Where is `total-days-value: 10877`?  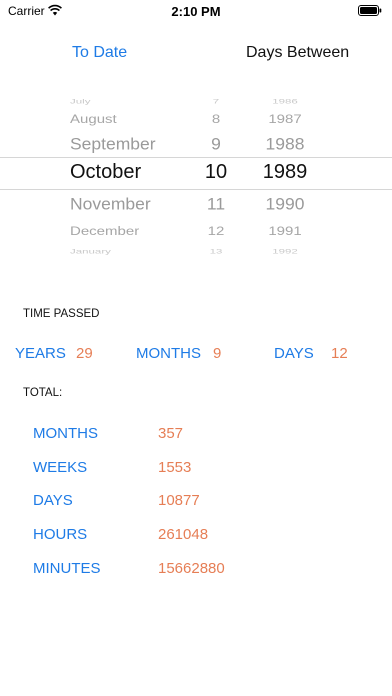
total-days-value: 10877 is located at coordinates (179, 500).